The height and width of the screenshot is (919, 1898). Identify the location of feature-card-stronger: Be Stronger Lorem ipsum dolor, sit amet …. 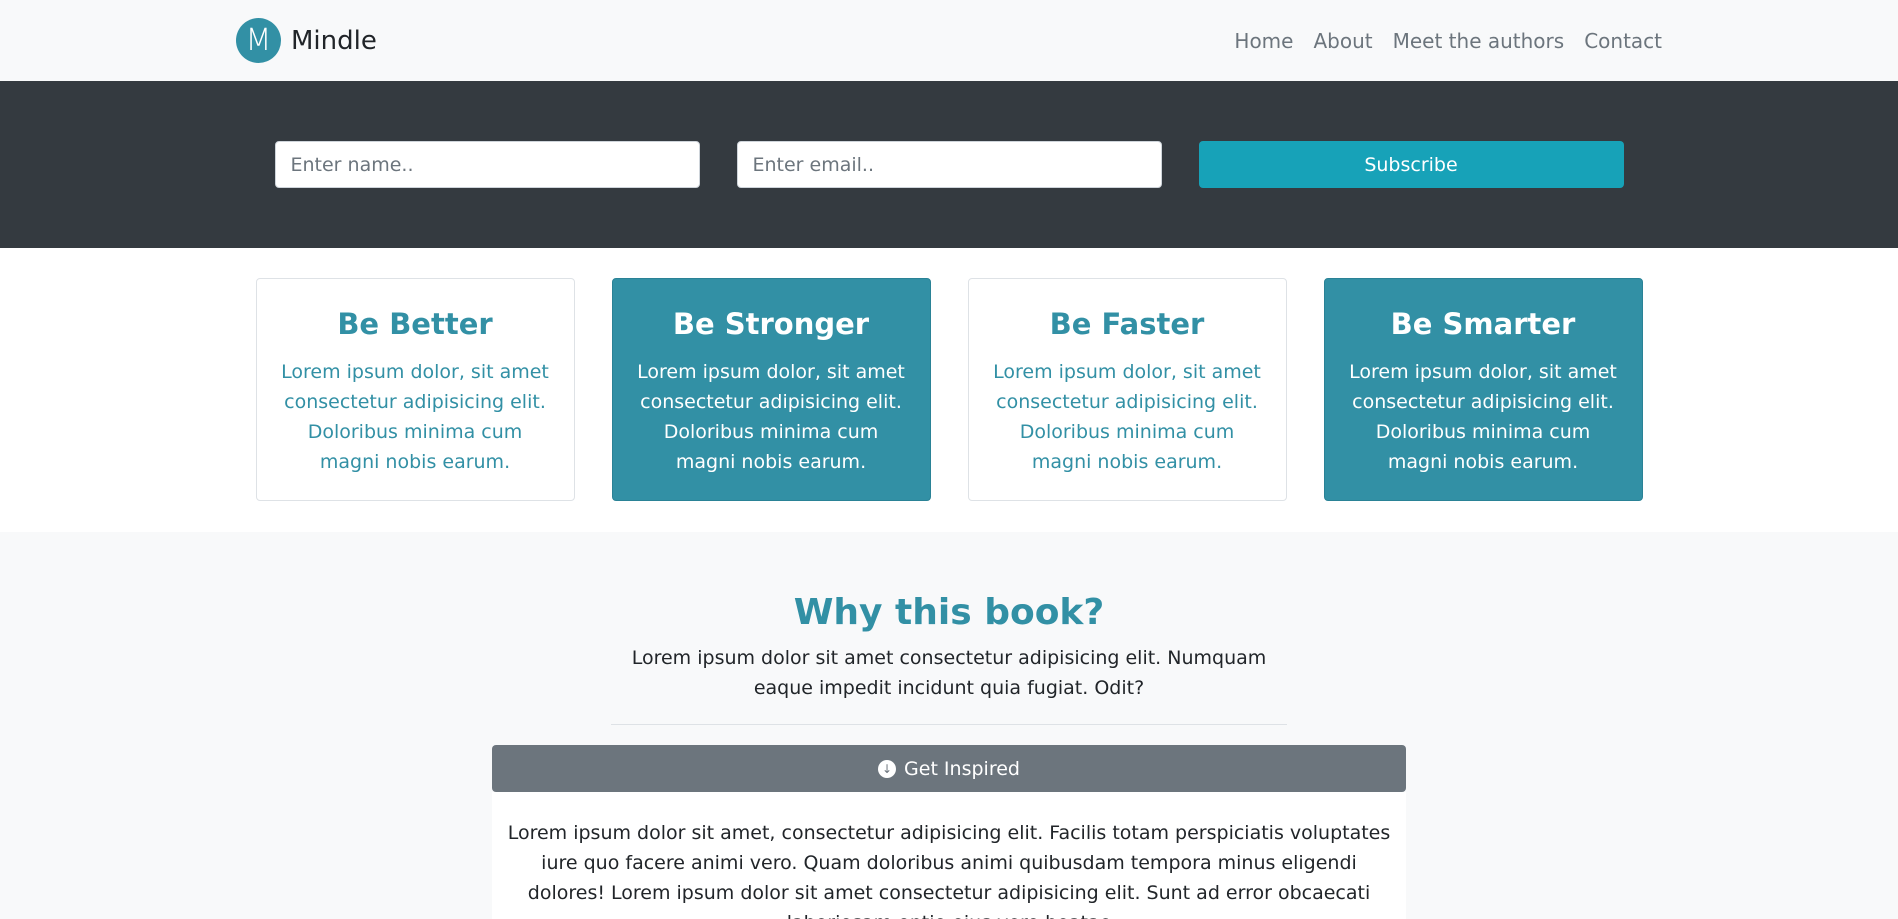
(771, 389).